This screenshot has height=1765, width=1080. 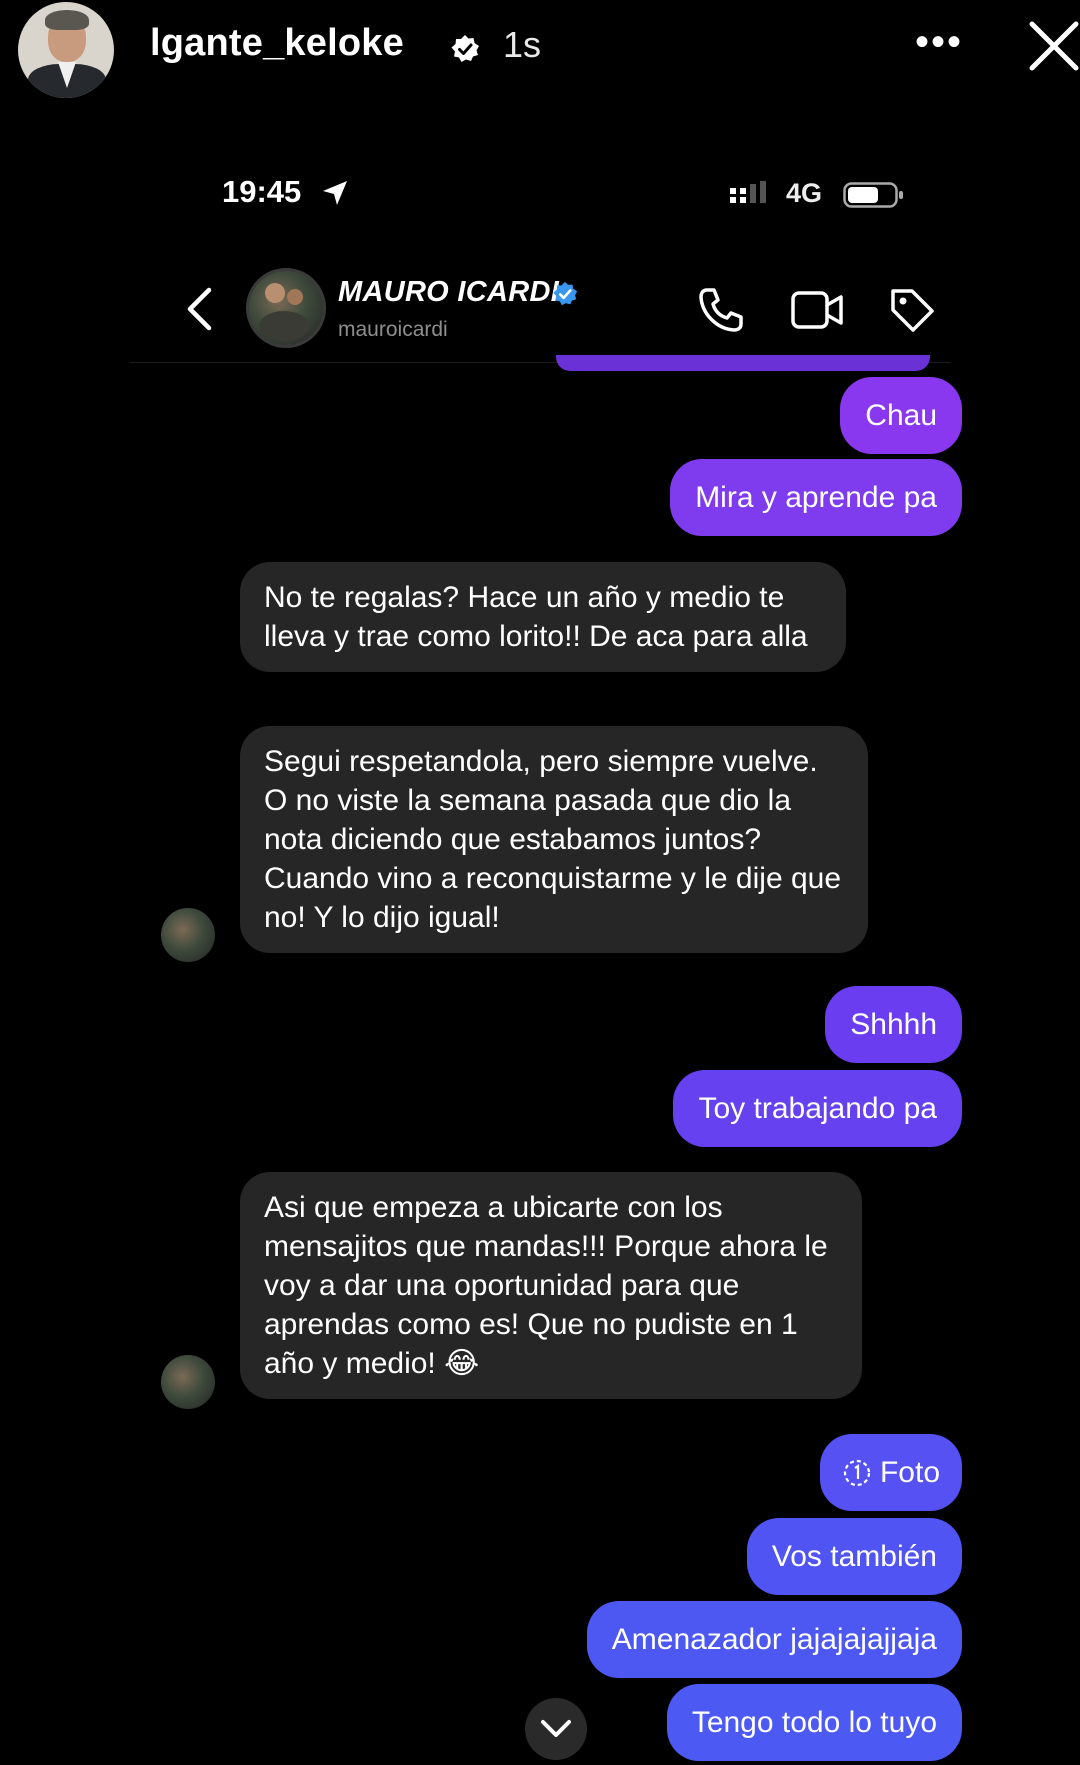 I want to click on message-outgoing: Amenazador jajajajajjaja, so click(x=774, y=1639).